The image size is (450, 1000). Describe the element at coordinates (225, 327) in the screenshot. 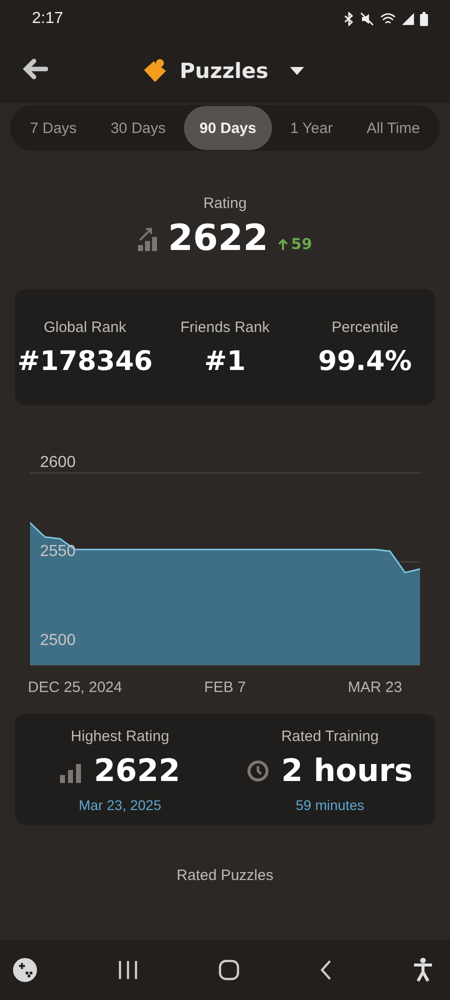

I see `rank-label: Friends Rank` at that location.